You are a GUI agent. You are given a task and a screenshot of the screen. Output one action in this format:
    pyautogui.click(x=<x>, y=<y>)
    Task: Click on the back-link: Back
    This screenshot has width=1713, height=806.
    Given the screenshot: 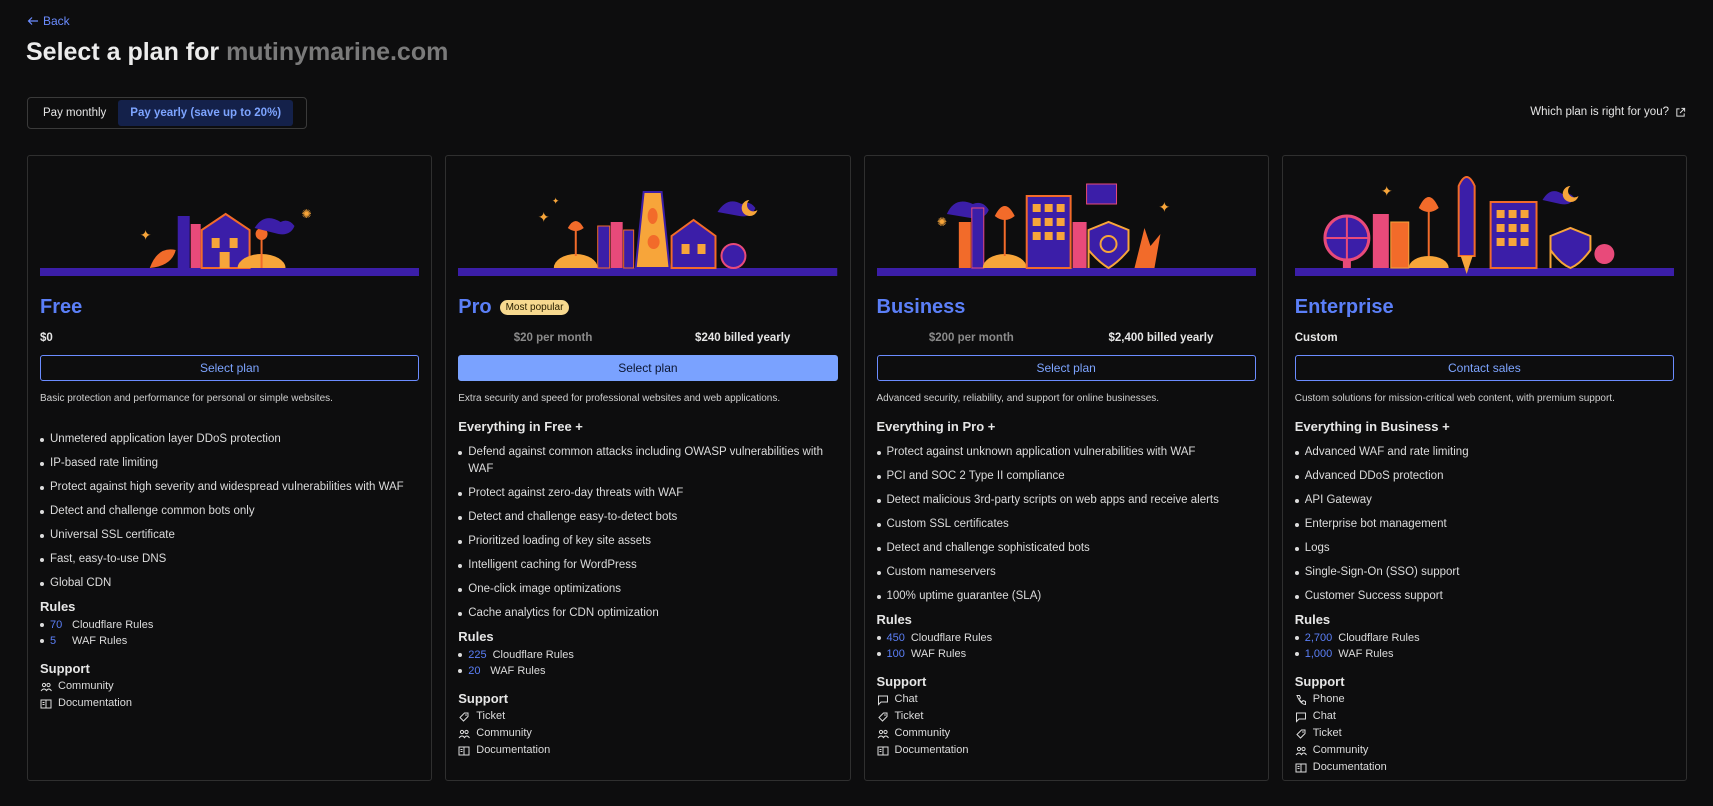 What is the action you would take?
    pyautogui.click(x=48, y=21)
    